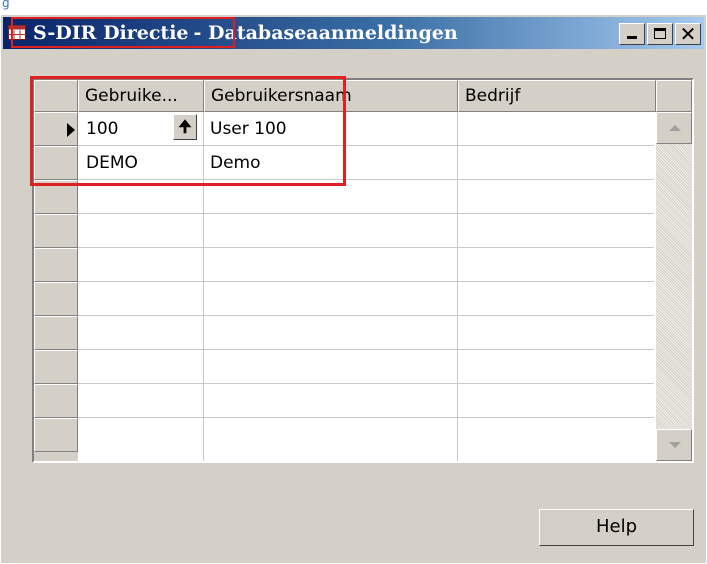 Image resolution: width=707 pixels, height=564 pixels. I want to click on minimize-icon, so click(632, 37).